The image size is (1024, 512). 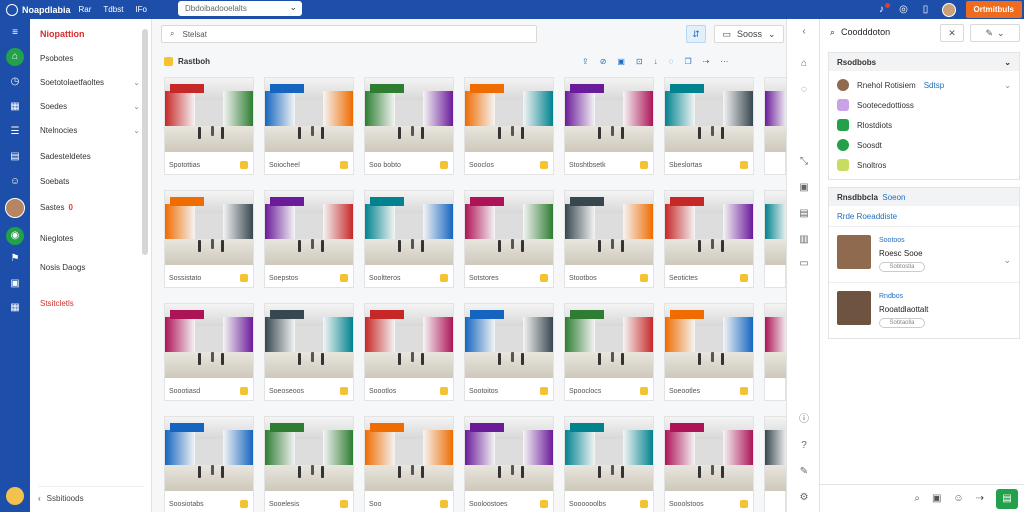 What do you see at coordinates (15, 496) in the screenshot?
I see `settings-icon` at bounding box center [15, 496].